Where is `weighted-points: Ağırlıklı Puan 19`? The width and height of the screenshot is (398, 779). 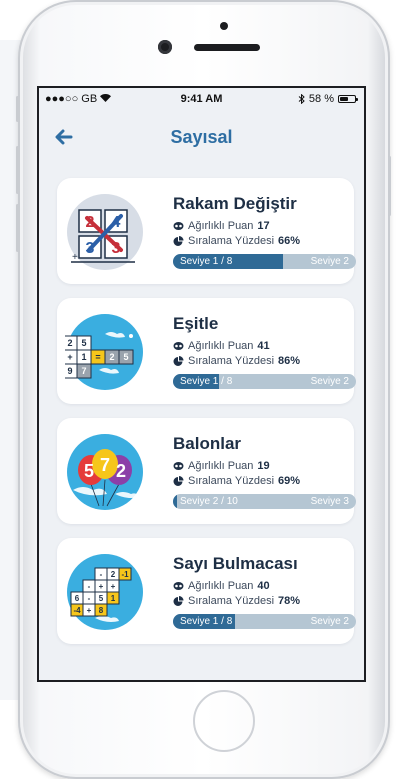
weighted-points: Ağırlıklı Puan 19 is located at coordinates (221, 466).